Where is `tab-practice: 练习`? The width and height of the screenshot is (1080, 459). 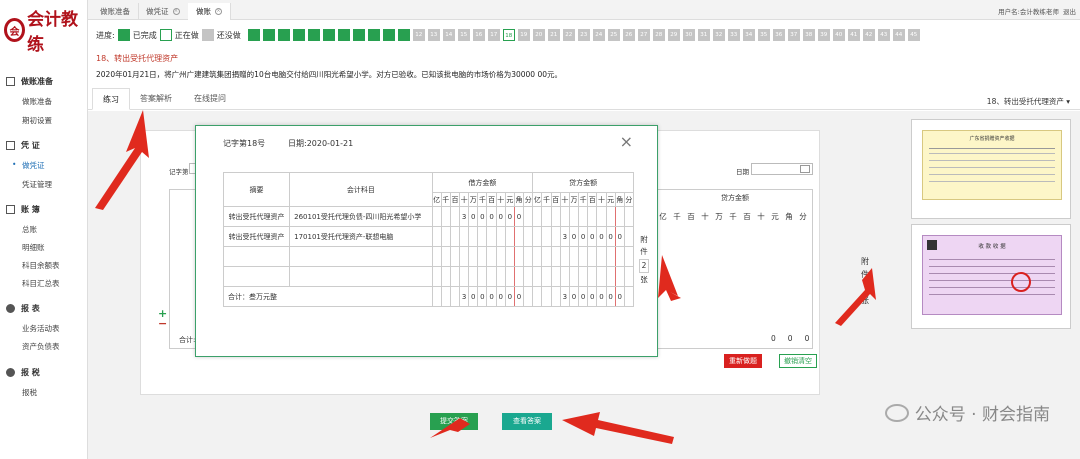
tab-practice: 练习 is located at coordinates (111, 99).